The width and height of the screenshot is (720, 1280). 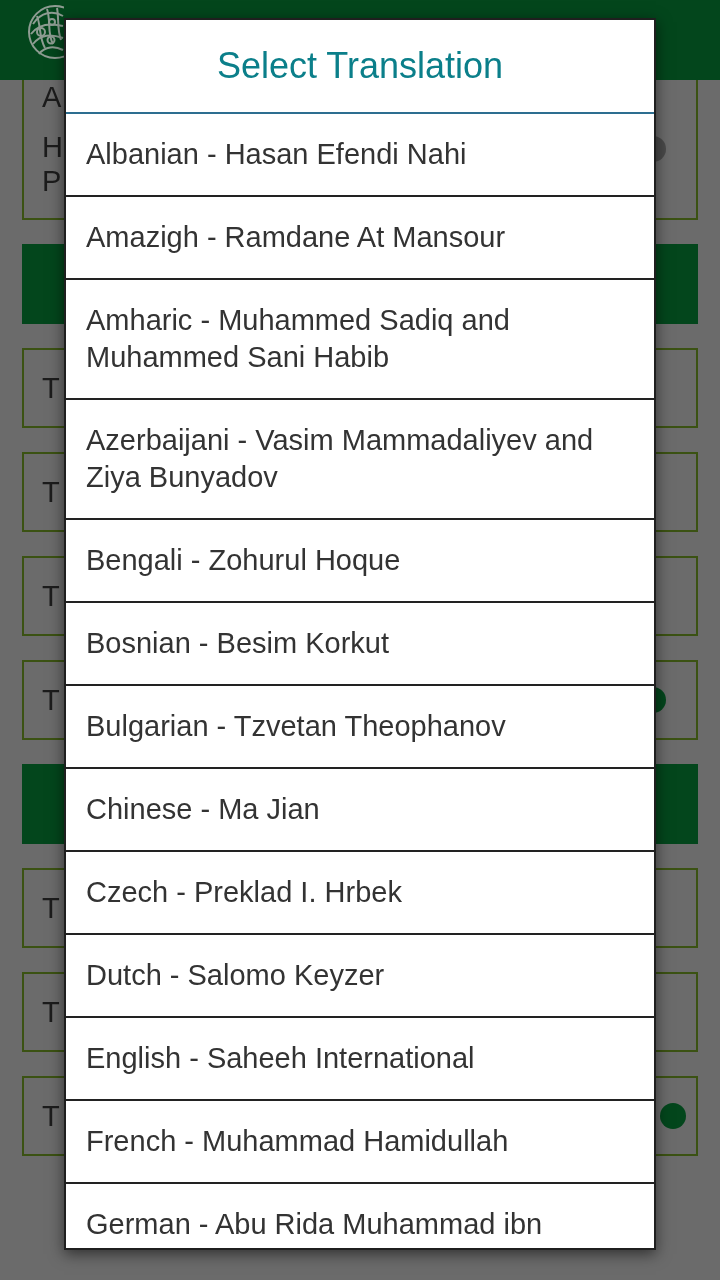 What do you see at coordinates (360, 340) in the screenshot?
I see `translation-option: Amharic - Muhammed Sadiq and Muhammed Sani Habib` at bounding box center [360, 340].